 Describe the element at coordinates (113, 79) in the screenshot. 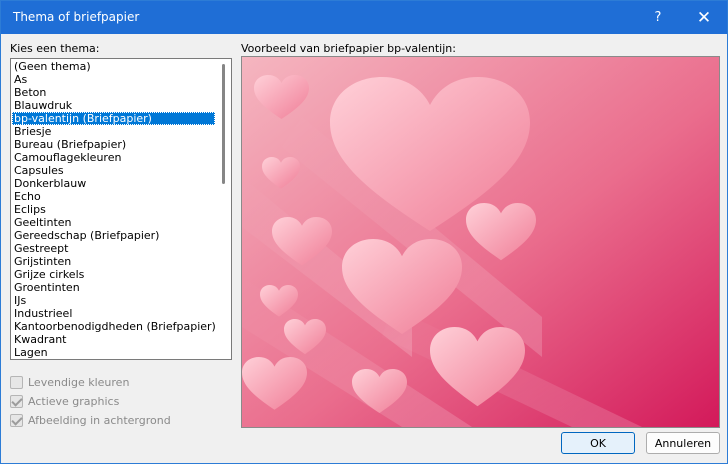

I see `theme-list-item: As` at that location.